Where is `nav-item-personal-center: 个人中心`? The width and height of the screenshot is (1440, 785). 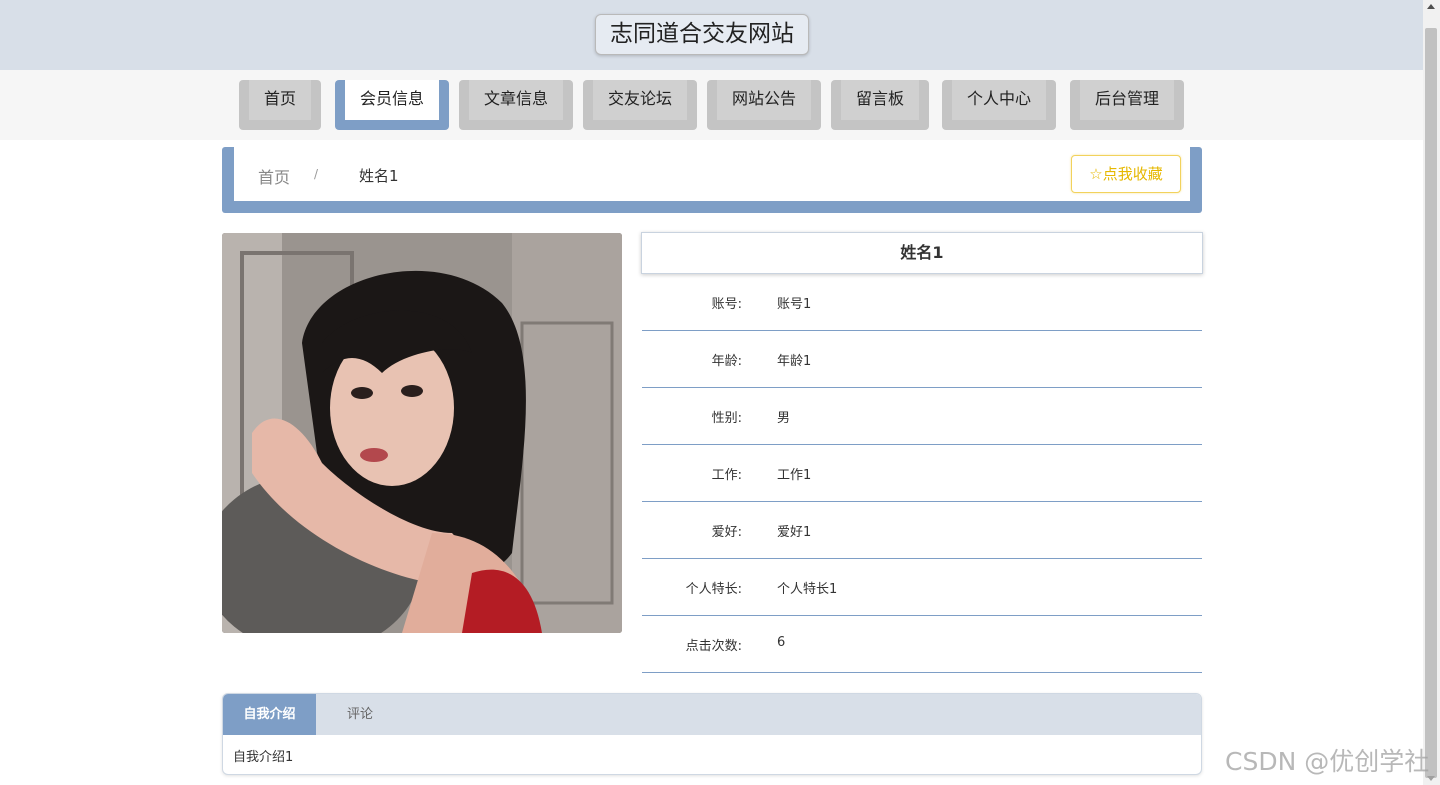 nav-item-personal-center: 个人中心 is located at coordinates (999, 105).